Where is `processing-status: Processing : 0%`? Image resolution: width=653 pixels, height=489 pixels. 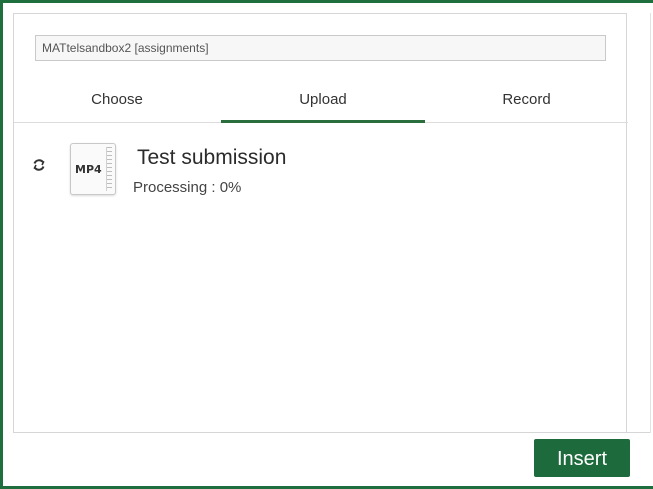
processing-status: Processing : 0% is located at coordinates (187, 187).